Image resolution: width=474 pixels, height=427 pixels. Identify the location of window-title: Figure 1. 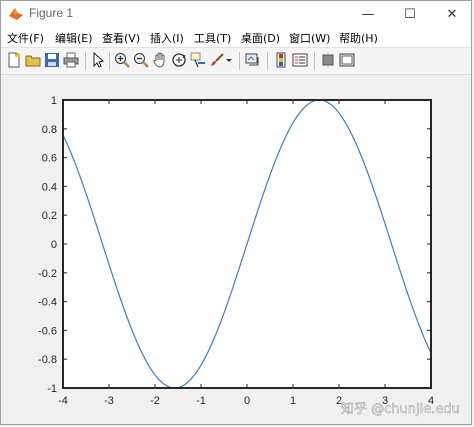
(51, 13).